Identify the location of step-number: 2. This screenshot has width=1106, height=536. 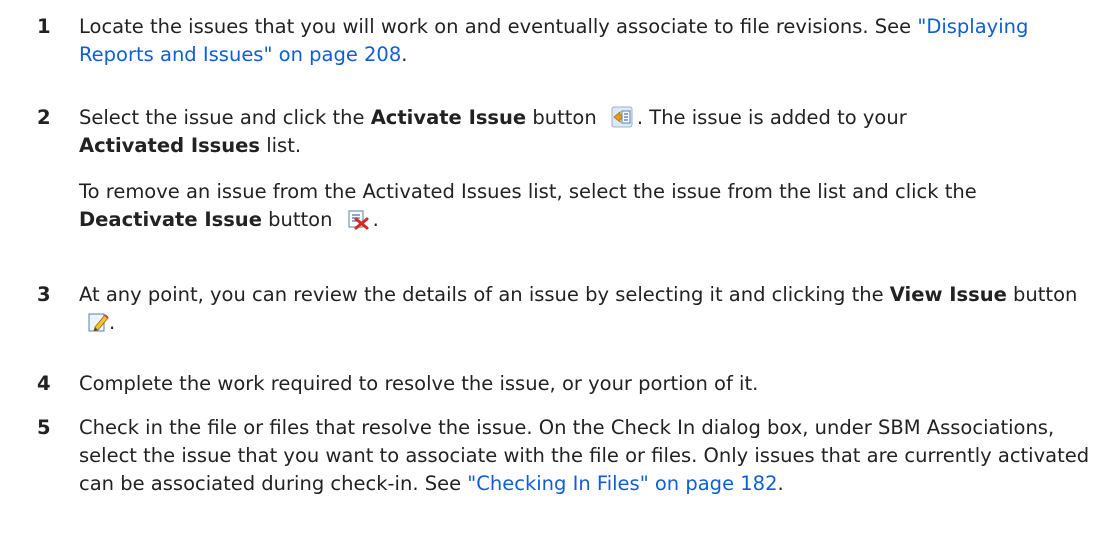
(44, 117).